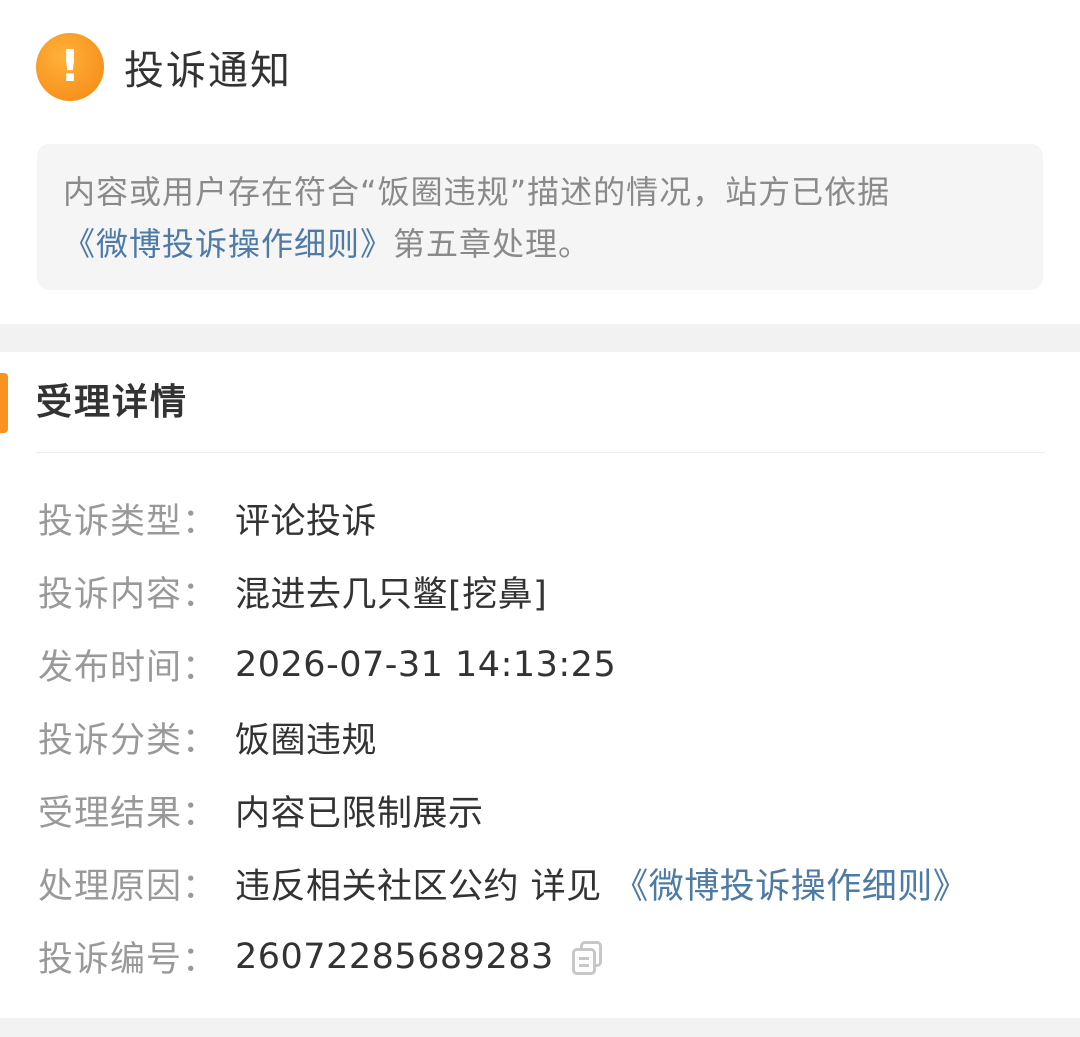  Describe the element at coordinates (128, 522) in the screenshot. I see `detail-label: 投诉类型：` at that location.